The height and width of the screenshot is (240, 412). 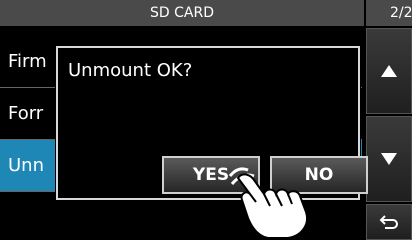 I want to click on menu-item-label: Firm, so click(x=27, y=61).